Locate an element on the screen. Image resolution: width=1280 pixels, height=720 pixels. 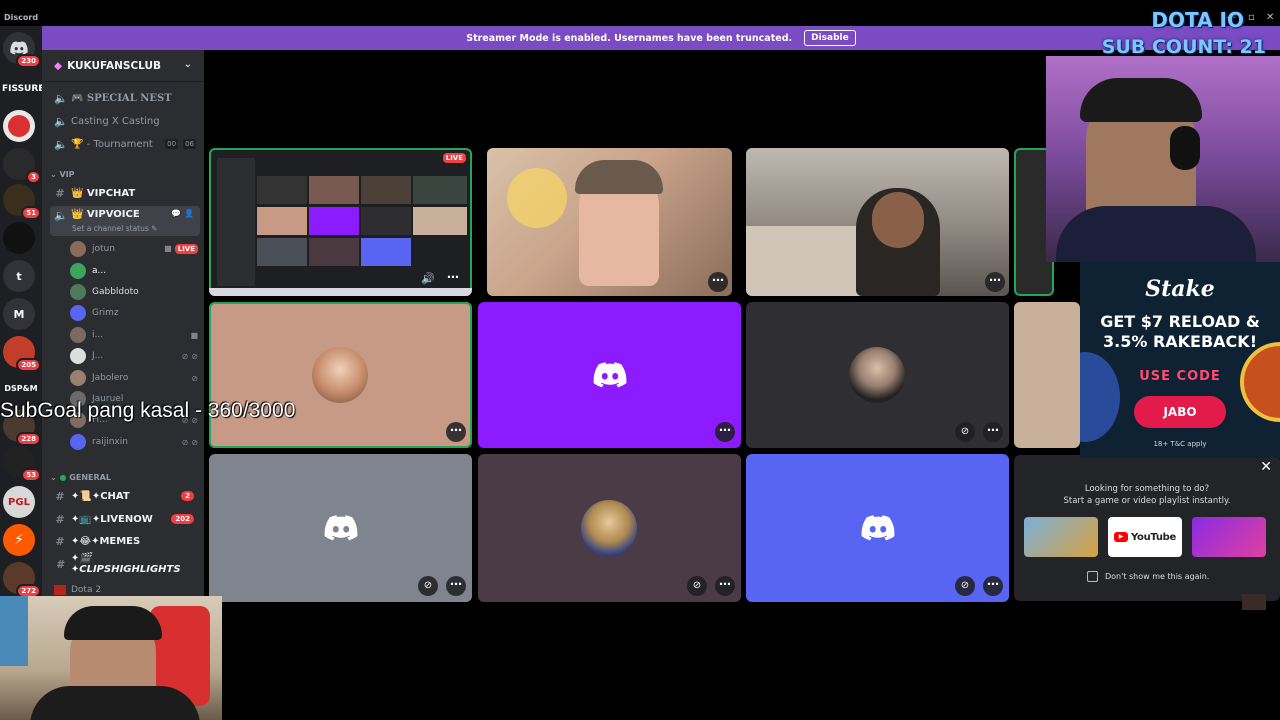
camera-icon: ■ is located at coordinates (168, 248).